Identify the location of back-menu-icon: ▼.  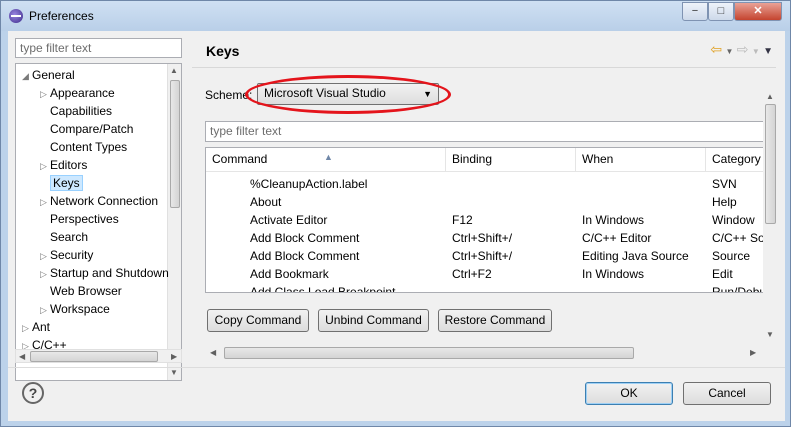
(729, 51).